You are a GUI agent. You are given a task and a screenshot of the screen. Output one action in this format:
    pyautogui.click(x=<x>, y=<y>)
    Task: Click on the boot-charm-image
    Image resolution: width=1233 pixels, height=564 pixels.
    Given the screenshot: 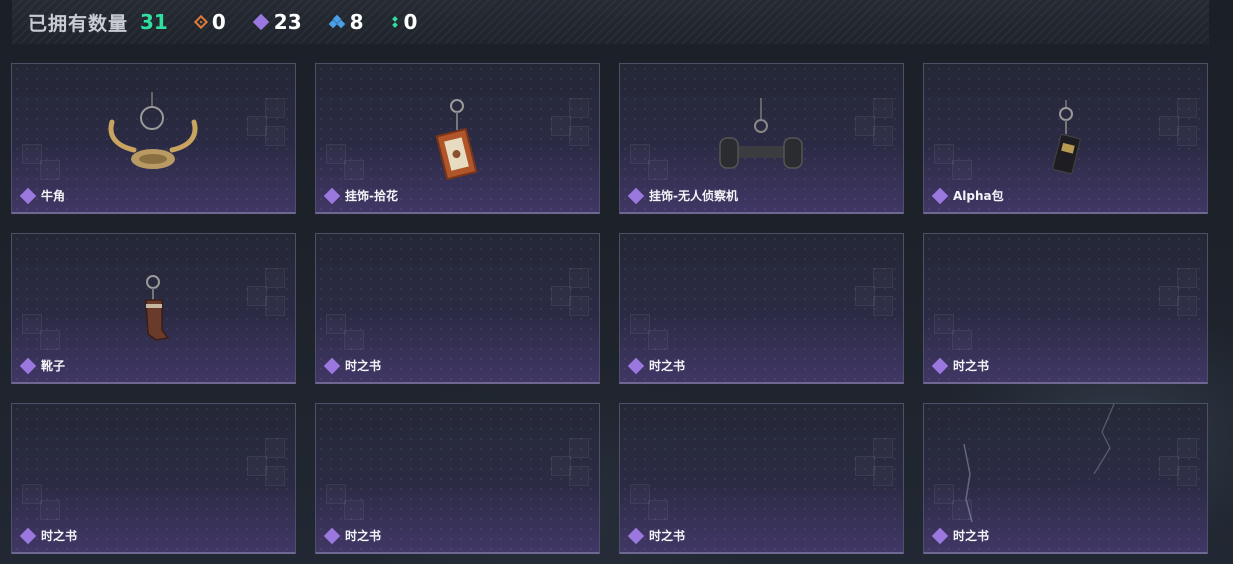 What is the action you would take?
    pyautogui.click(x=157, y=308)
    